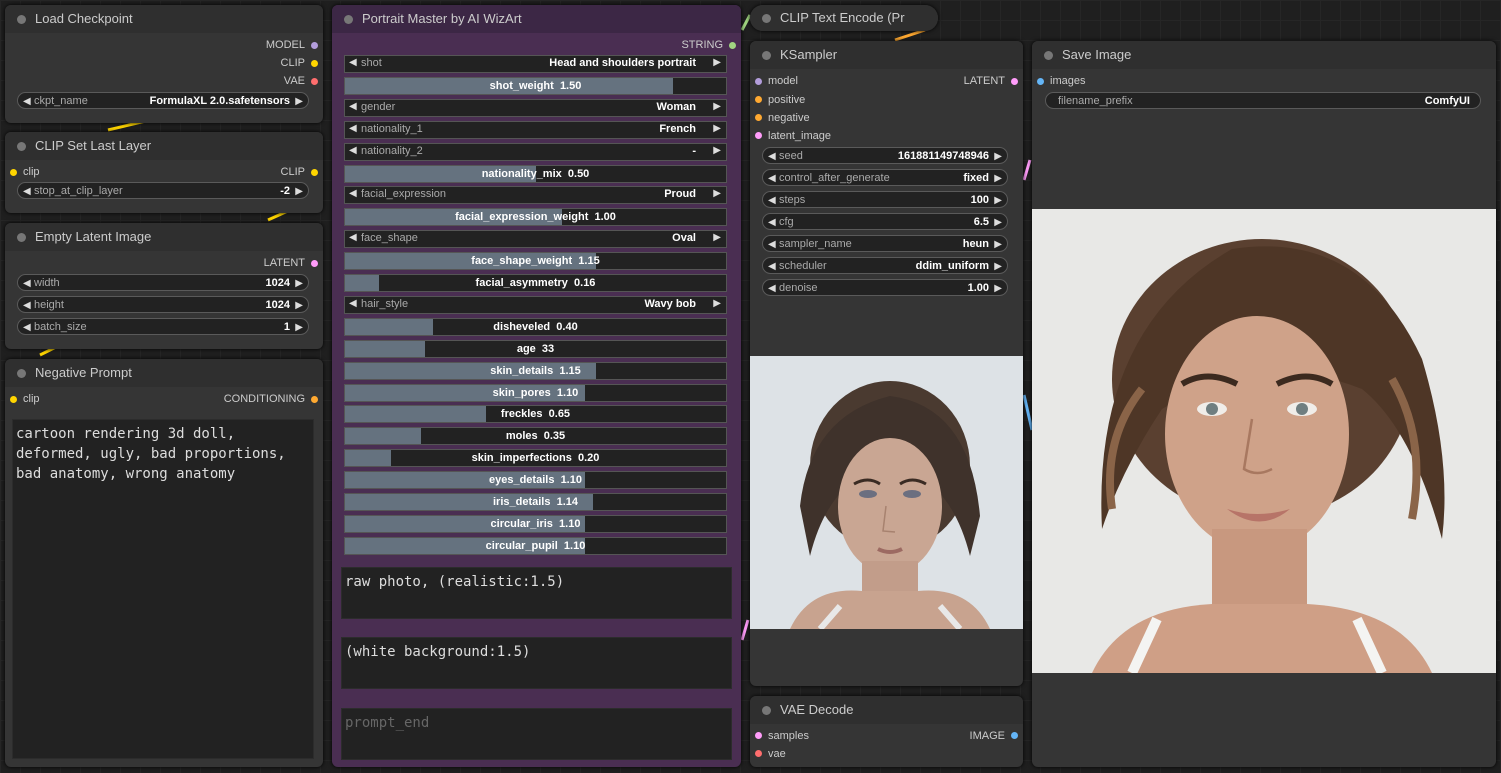 This screenshot has height=773, width=1501. What do you see at coordinates (1040, 81) in the screenshot?
I see `input-images-slot` at bounding box center [1040, 81].